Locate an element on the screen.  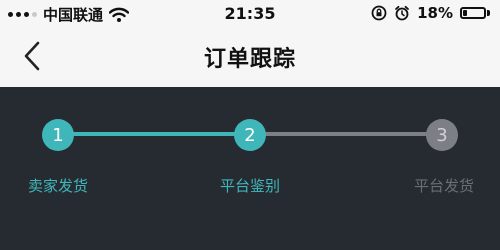
lock-rotation-icon is located at coordinates (379, 13).